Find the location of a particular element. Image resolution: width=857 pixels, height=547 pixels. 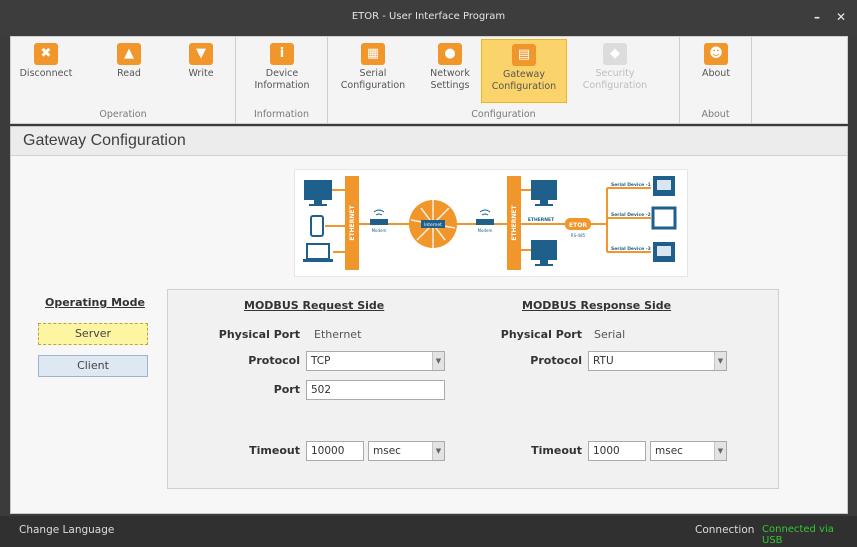

response-protocol-label: Protocol is located at coordinates (556, 360).